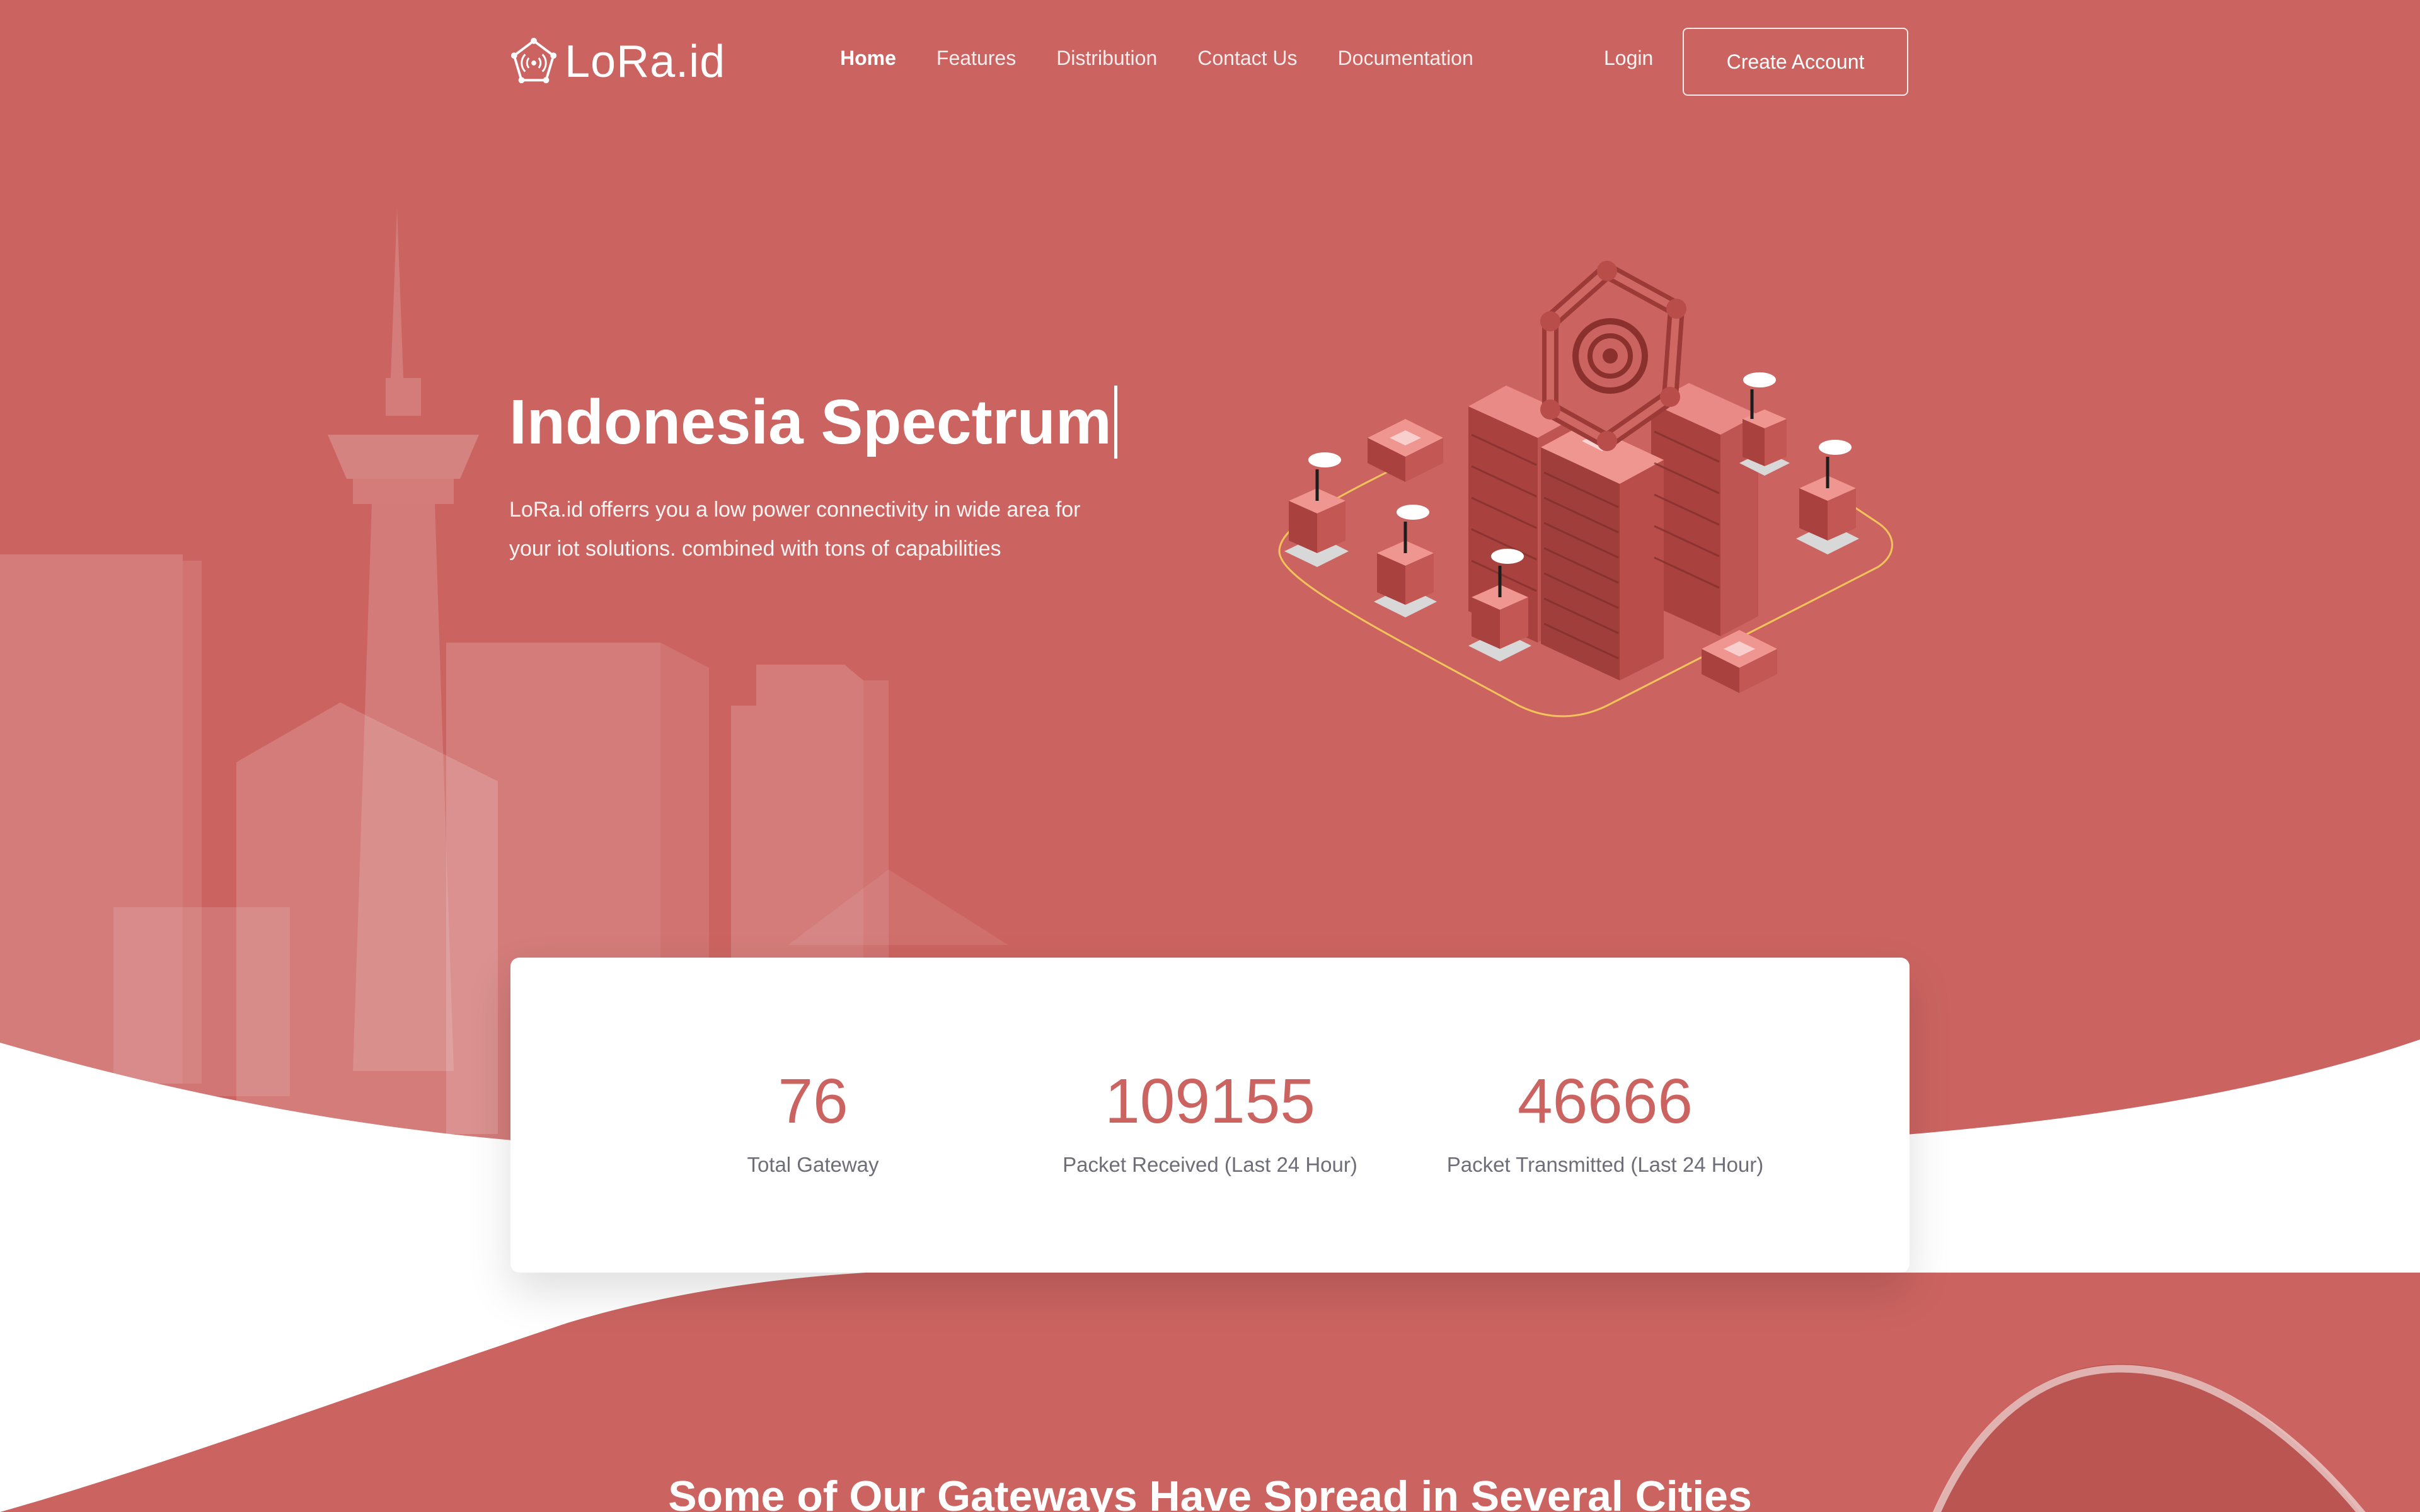 The width and height of the screenshot is (2420, 1512). I want to click on brand-name: LoRa.id, so click(646, 62).